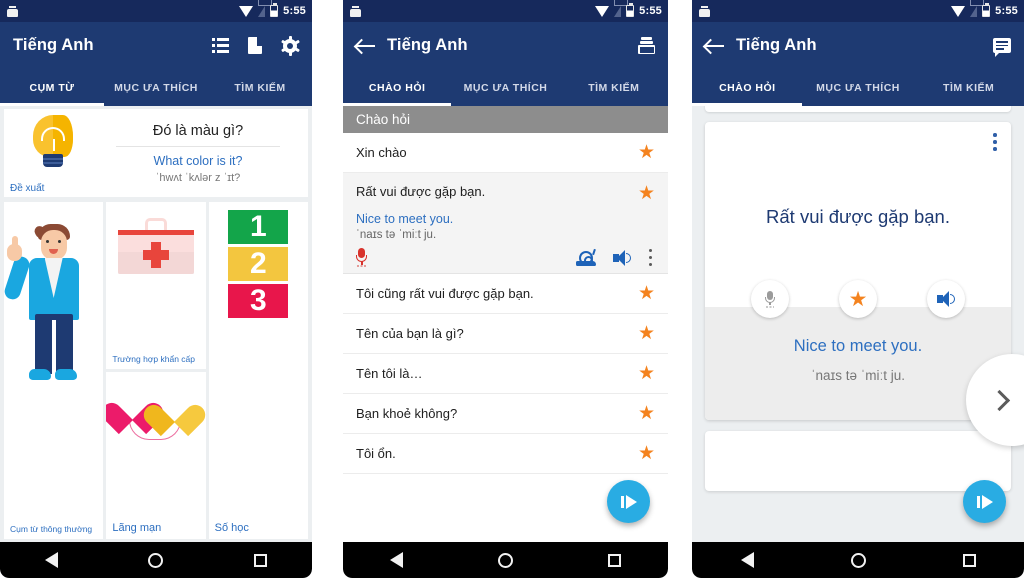 The height and width of the screenshot is (578, 1024). Describe the element at coordinates (858, 375) in the screenshot. I see `flashcard-ipa: ˈnaɪs tə ˈmiːt ju.` at that location.